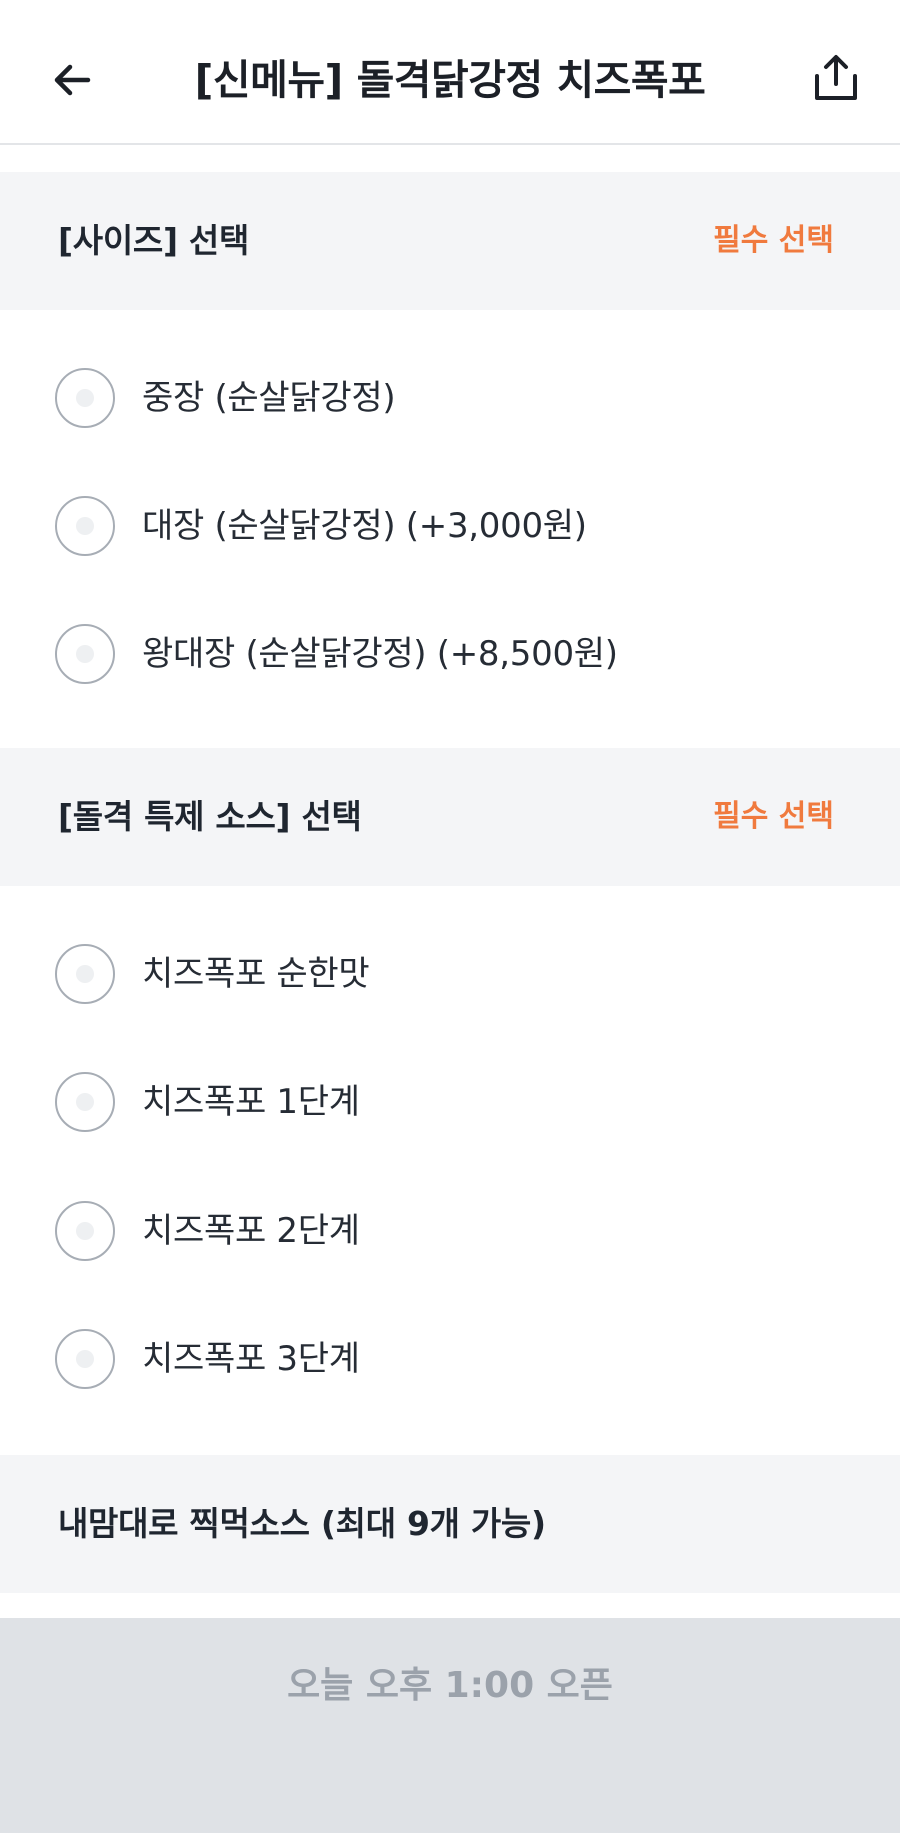 The height and width of the screenshot is (1833, 900). I want to click on order-button-disabled: 오늘 오후 1:00 오픈, so click(450, 1686).